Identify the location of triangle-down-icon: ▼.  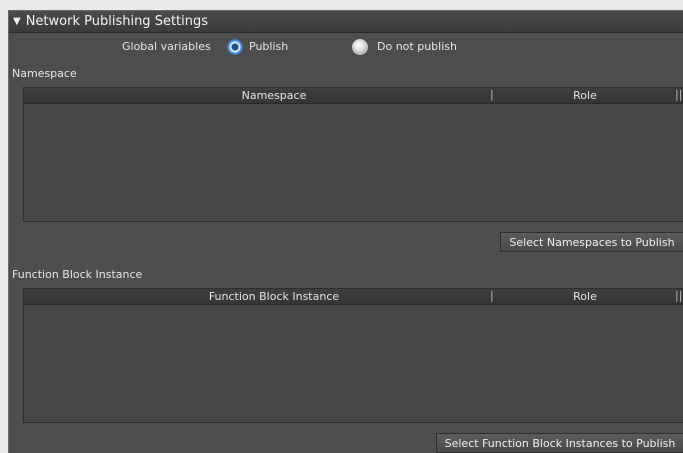
(17, 21).